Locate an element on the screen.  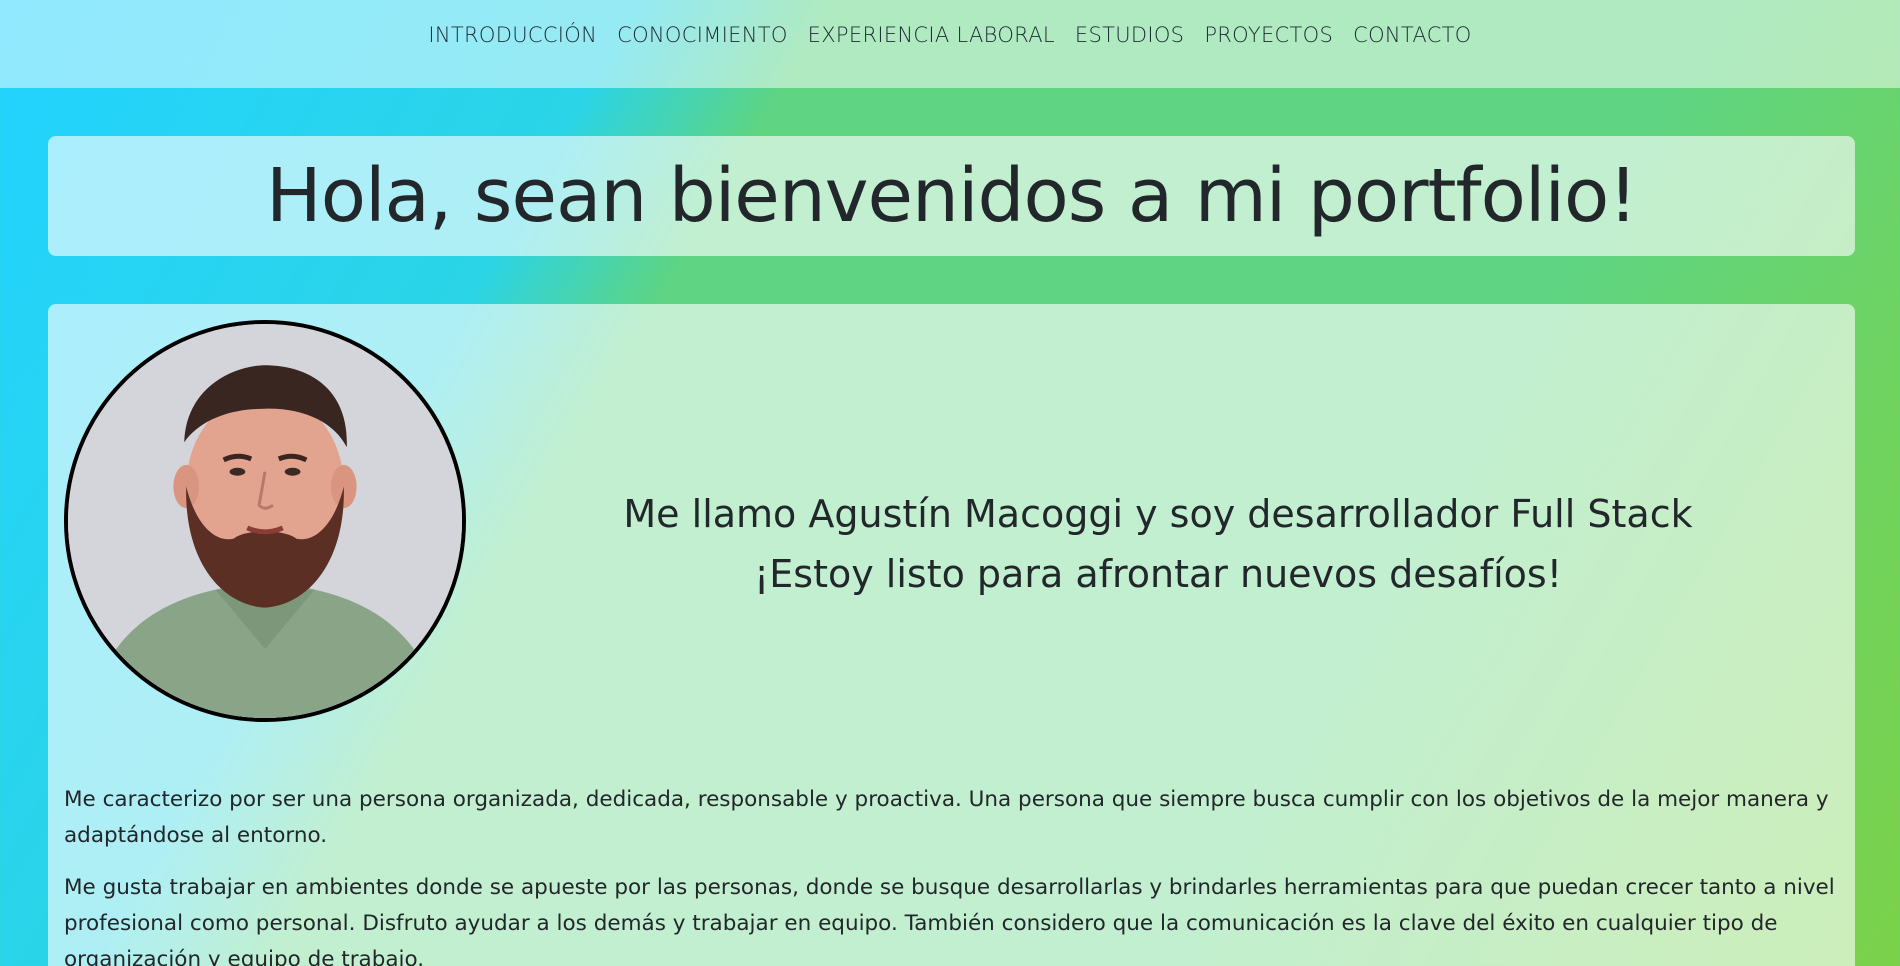
profile-photo is located at coordinates (265, 521).